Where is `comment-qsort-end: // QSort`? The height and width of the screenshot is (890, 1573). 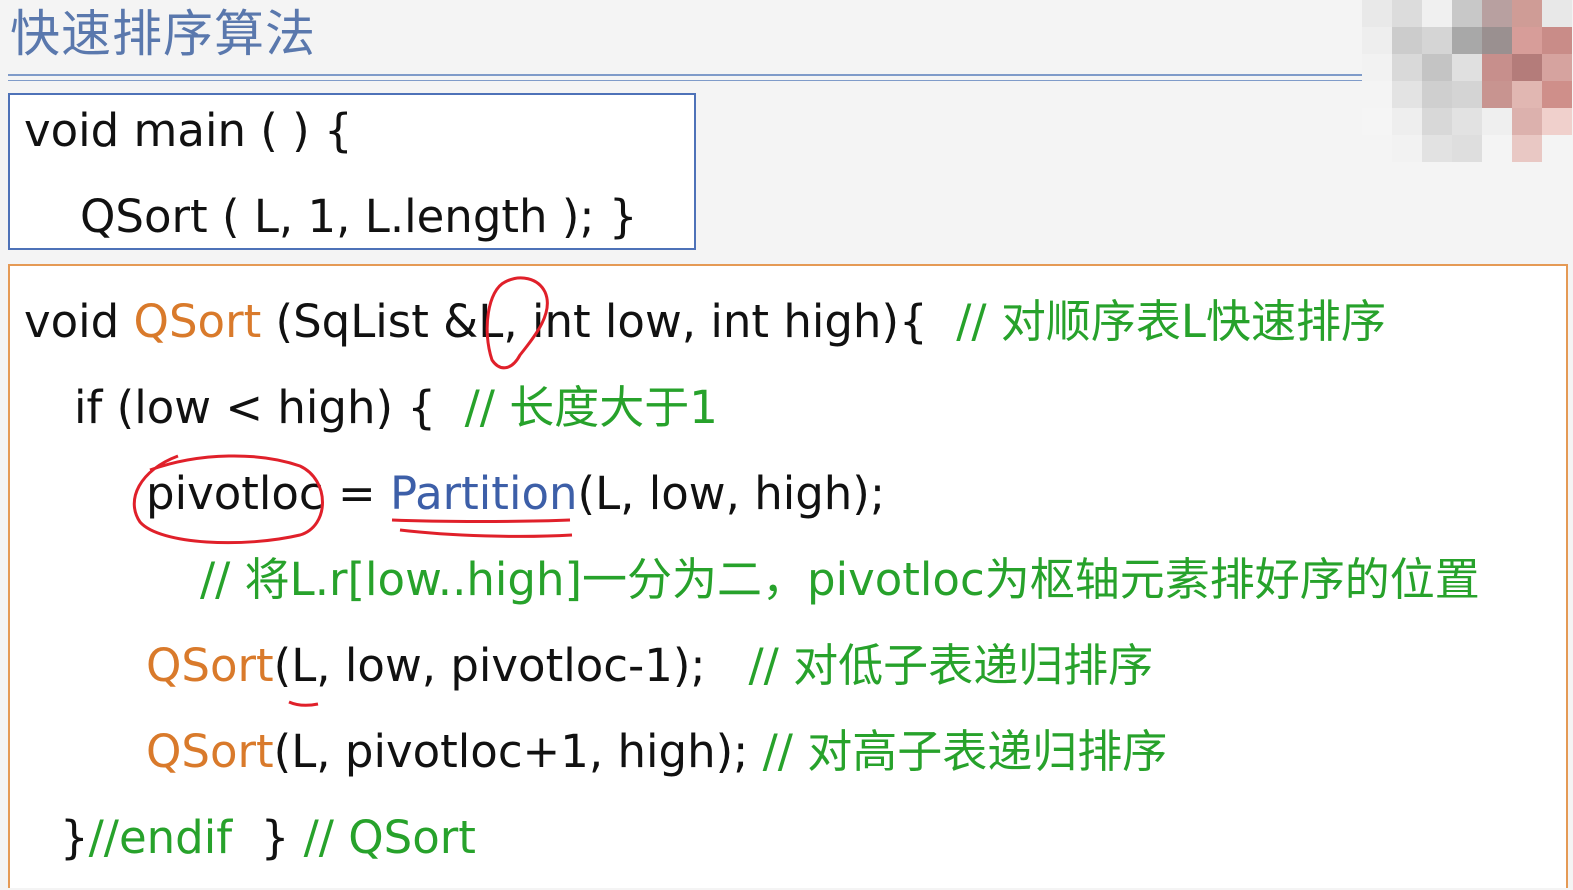 comment-qsort-end: // QSort is located at coordinates (389, 837).